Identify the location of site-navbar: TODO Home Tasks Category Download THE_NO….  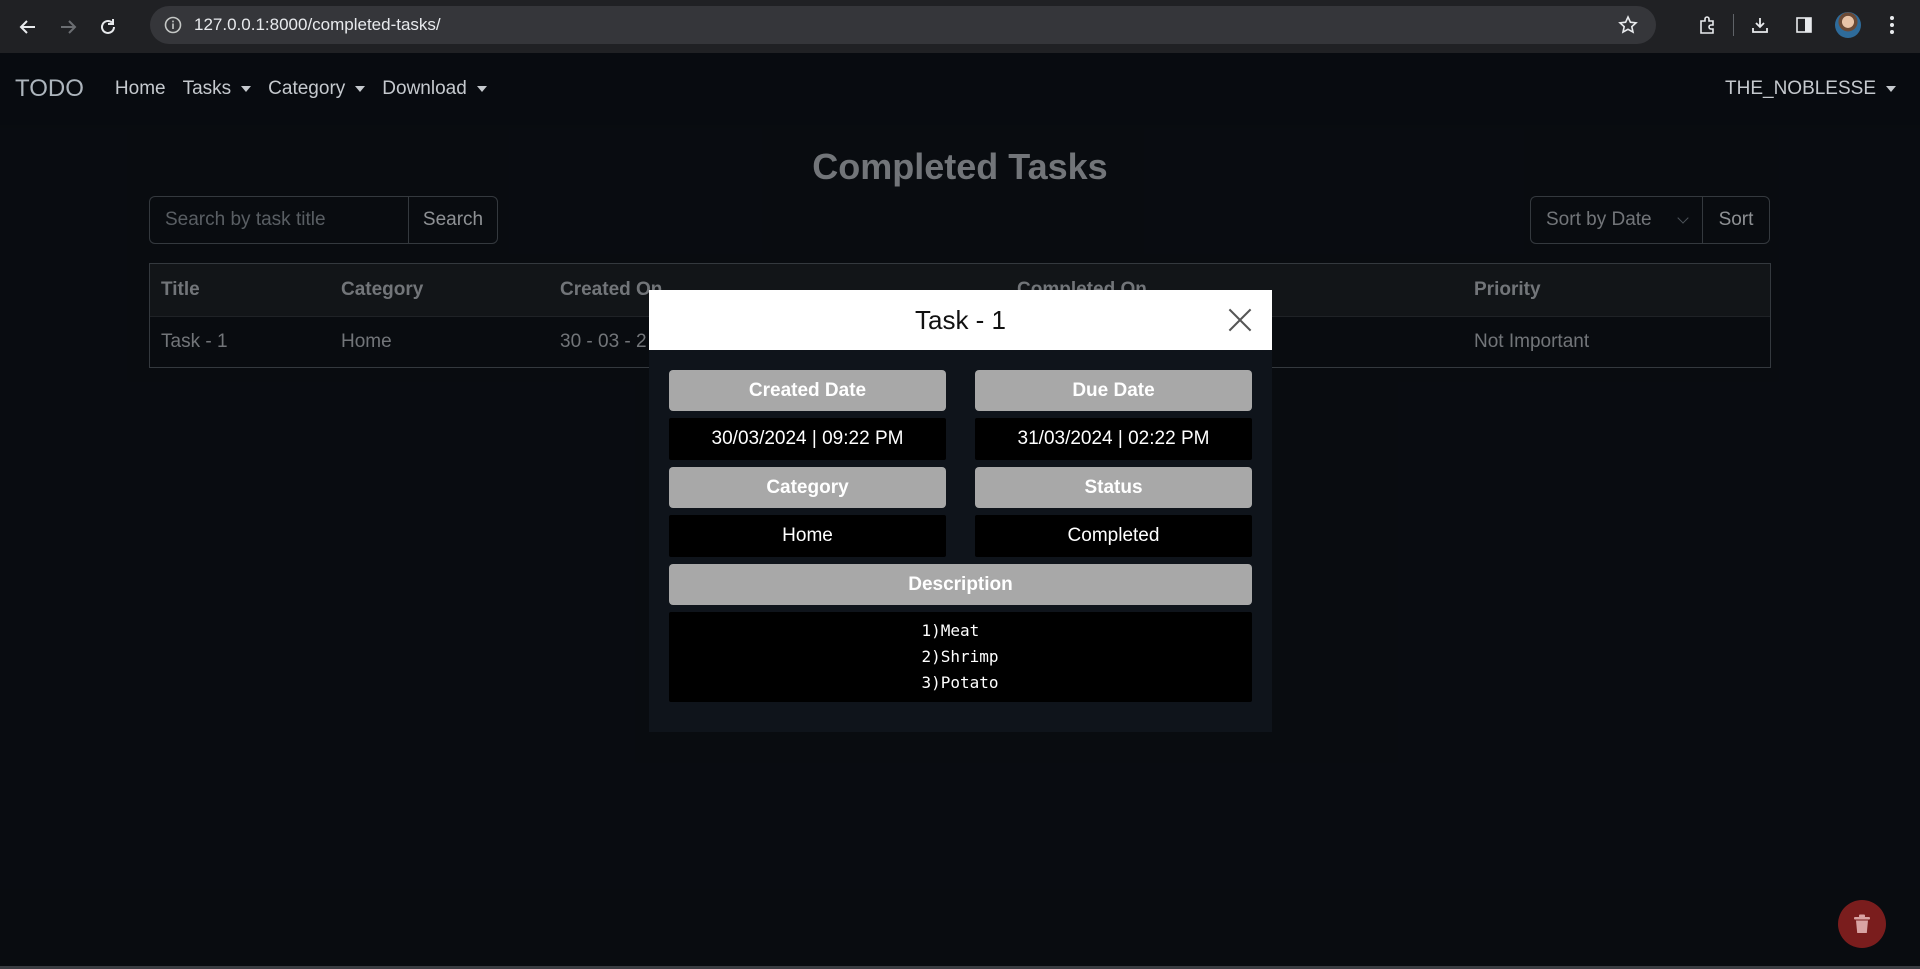
(960, 89).